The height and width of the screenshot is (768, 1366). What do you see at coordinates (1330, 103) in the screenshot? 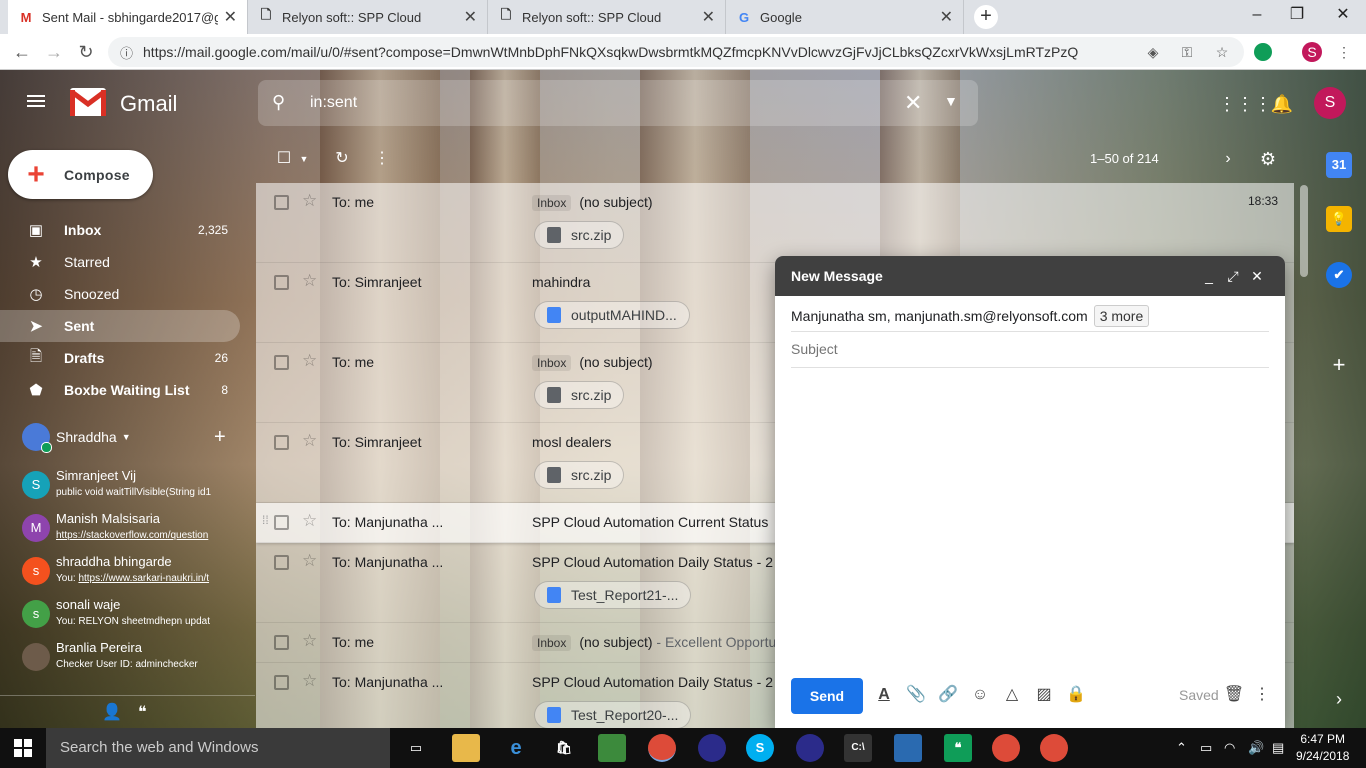
I see `account-avatar: S` at bounding box center [1330, 103].